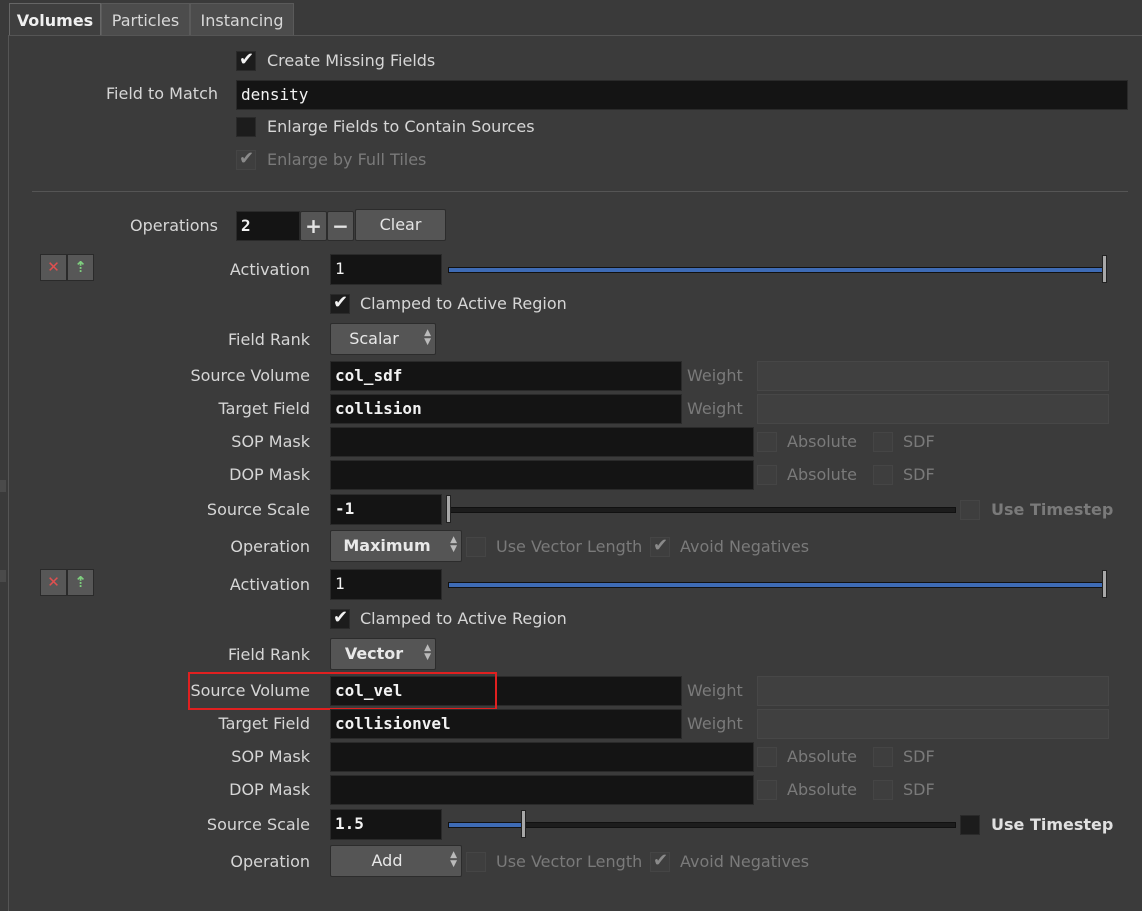 This screenshot has height=911, width=1142. What do you see at coordinates (347, 159) in the screenshot?
I see `enlarge-full-tiles-label: Enlarge by Full Tiles` at bounding box center [347, 159].